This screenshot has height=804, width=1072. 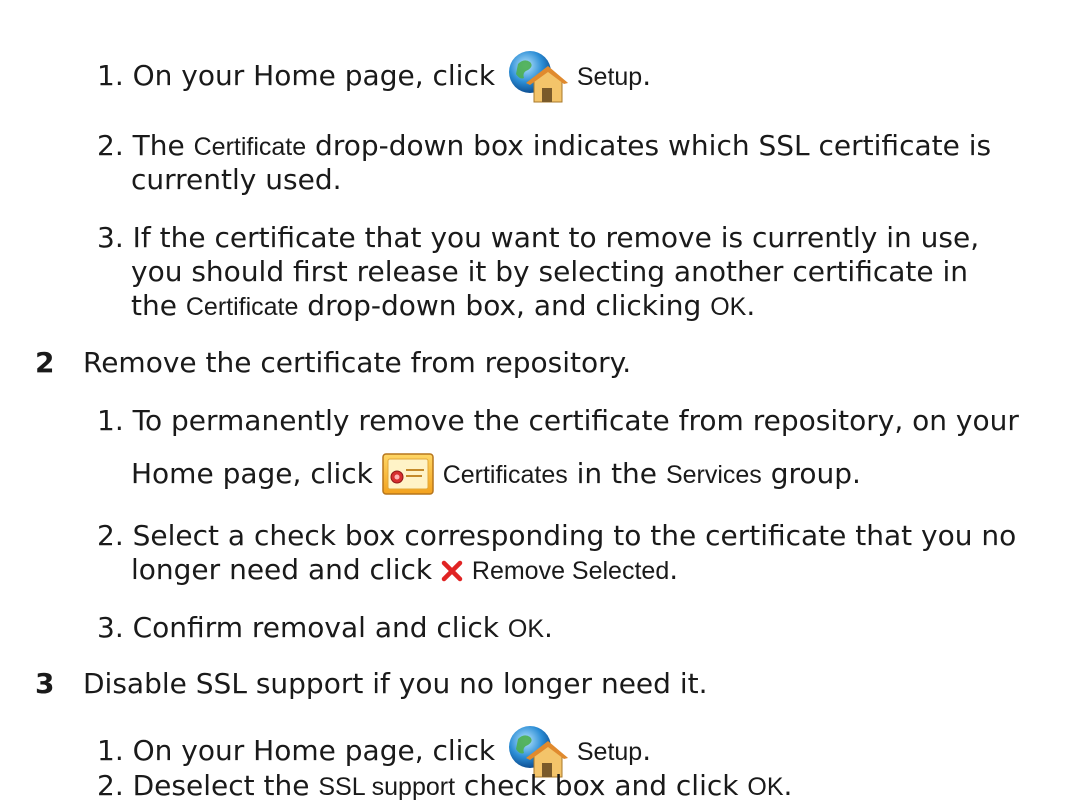 I want to click on setup-icon, so click(x=536, y=77).